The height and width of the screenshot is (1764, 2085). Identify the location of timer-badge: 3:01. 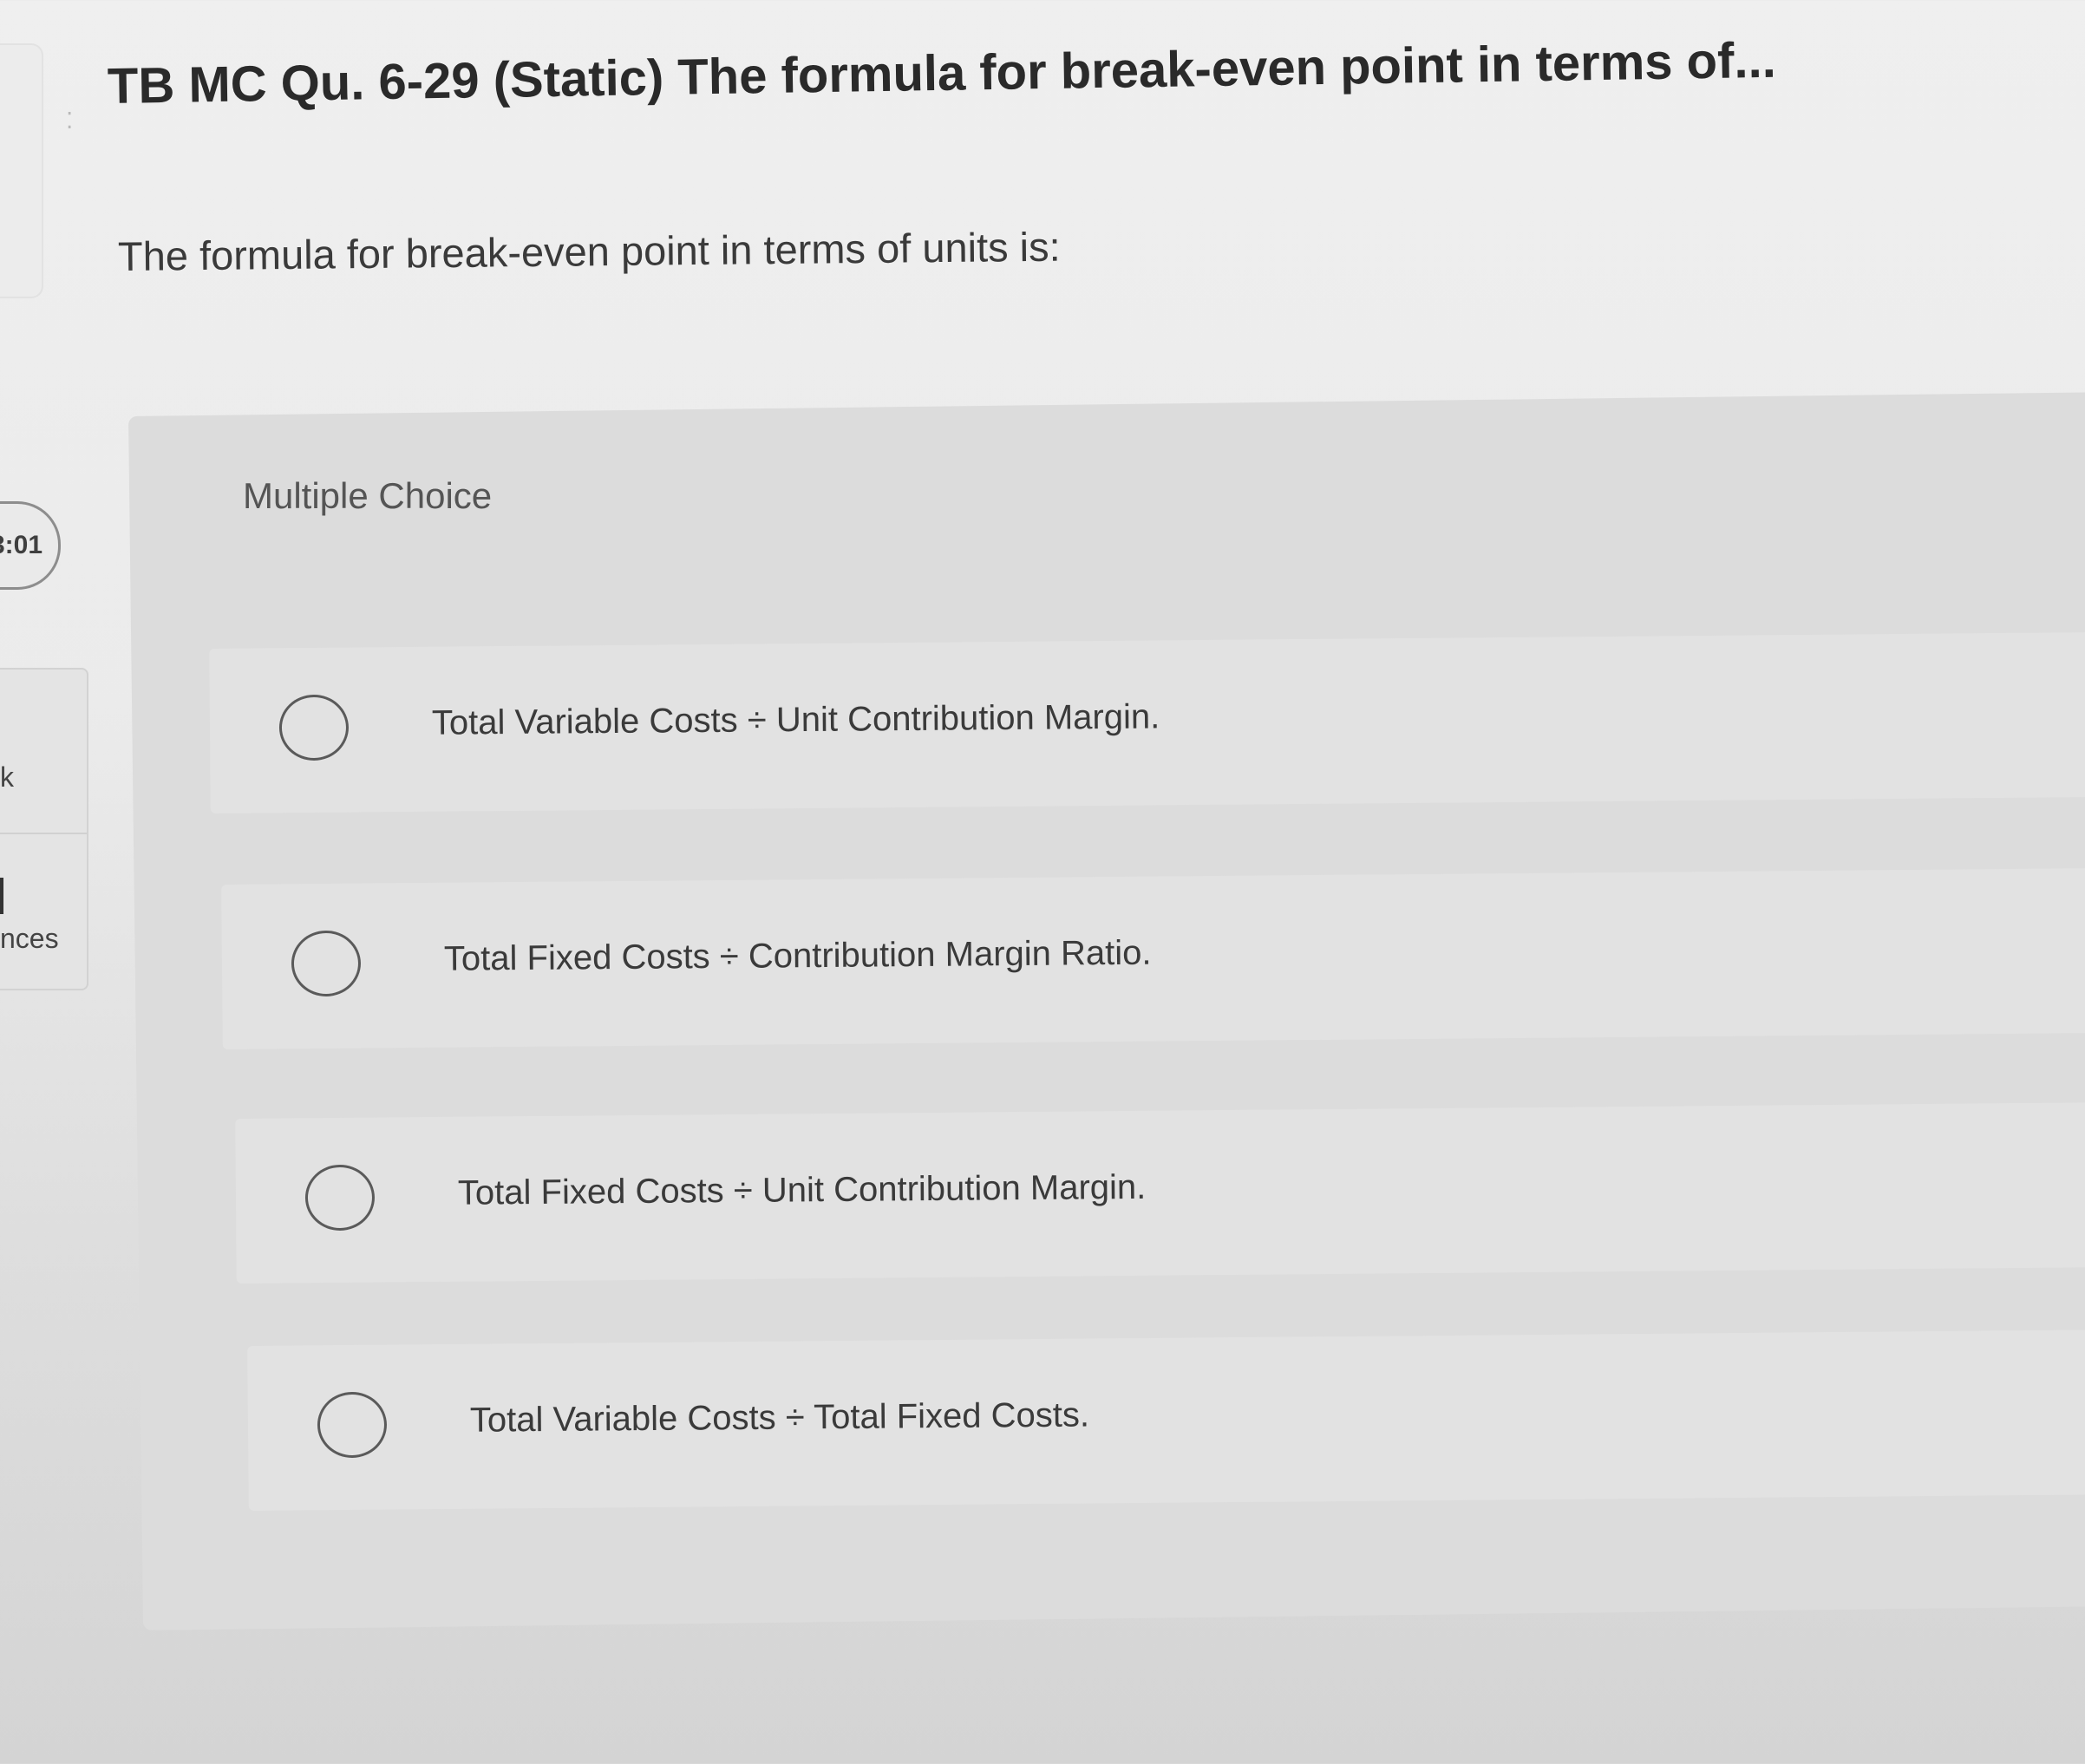
(30, 546).